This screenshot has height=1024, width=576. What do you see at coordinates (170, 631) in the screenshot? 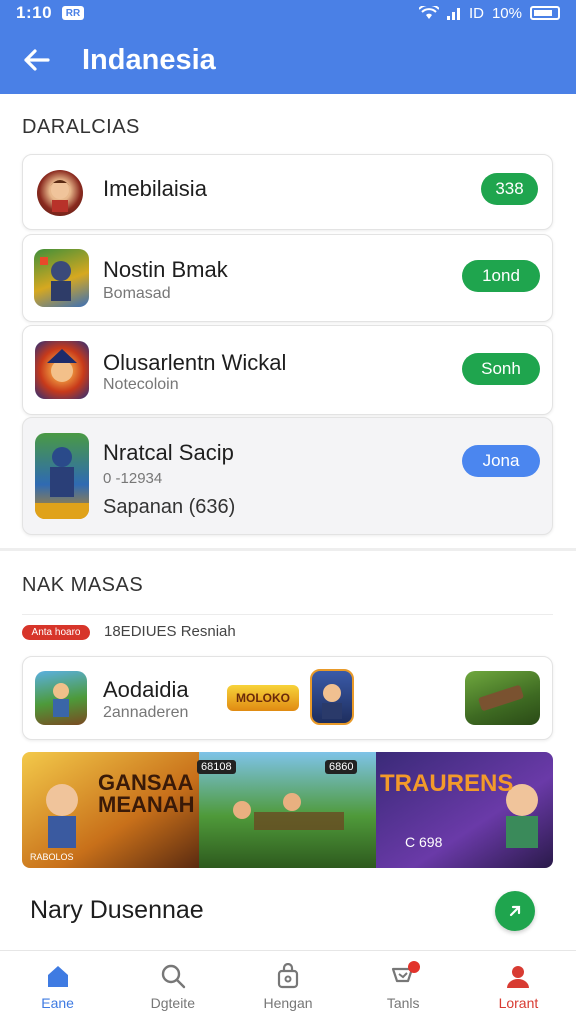
I see `meta-text: 18EDIUES Resniah` at bounding box center [170, 631].